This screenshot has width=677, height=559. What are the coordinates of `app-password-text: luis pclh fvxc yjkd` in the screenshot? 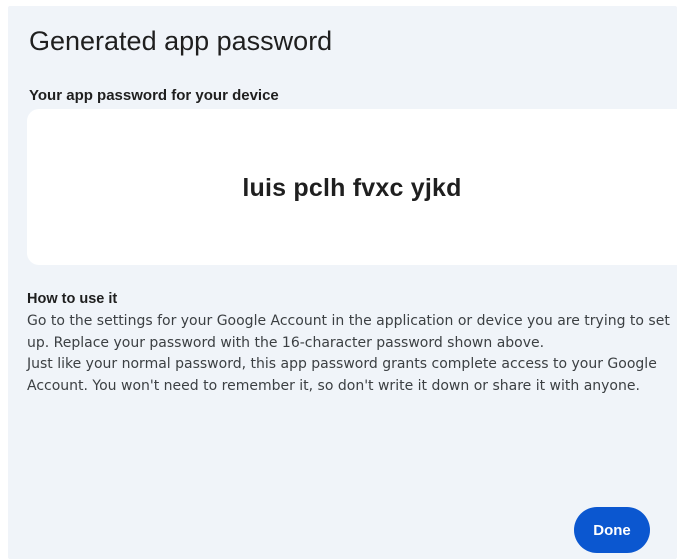 It's located at (351, 188).